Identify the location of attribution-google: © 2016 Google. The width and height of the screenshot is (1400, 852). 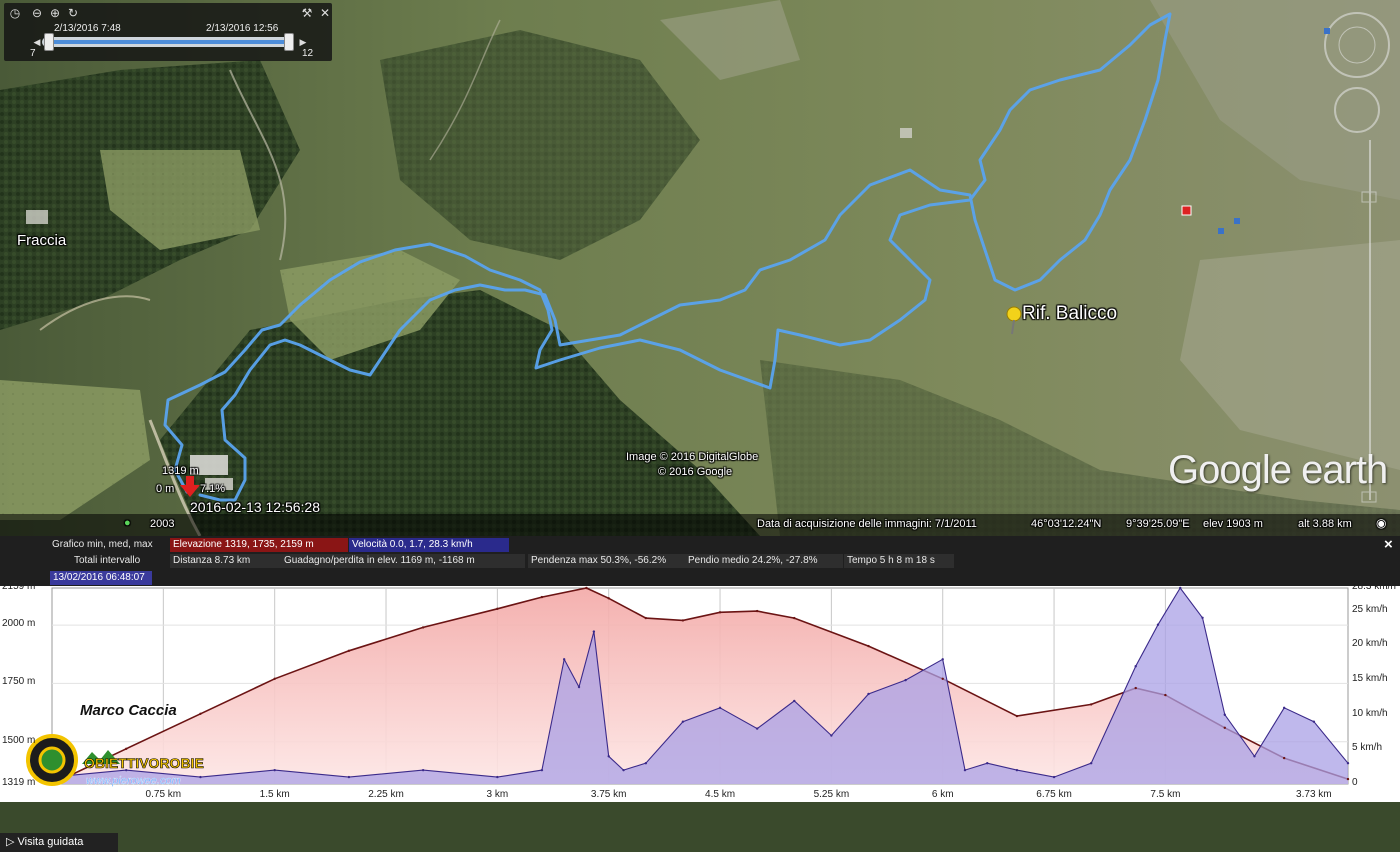
(695, 472).